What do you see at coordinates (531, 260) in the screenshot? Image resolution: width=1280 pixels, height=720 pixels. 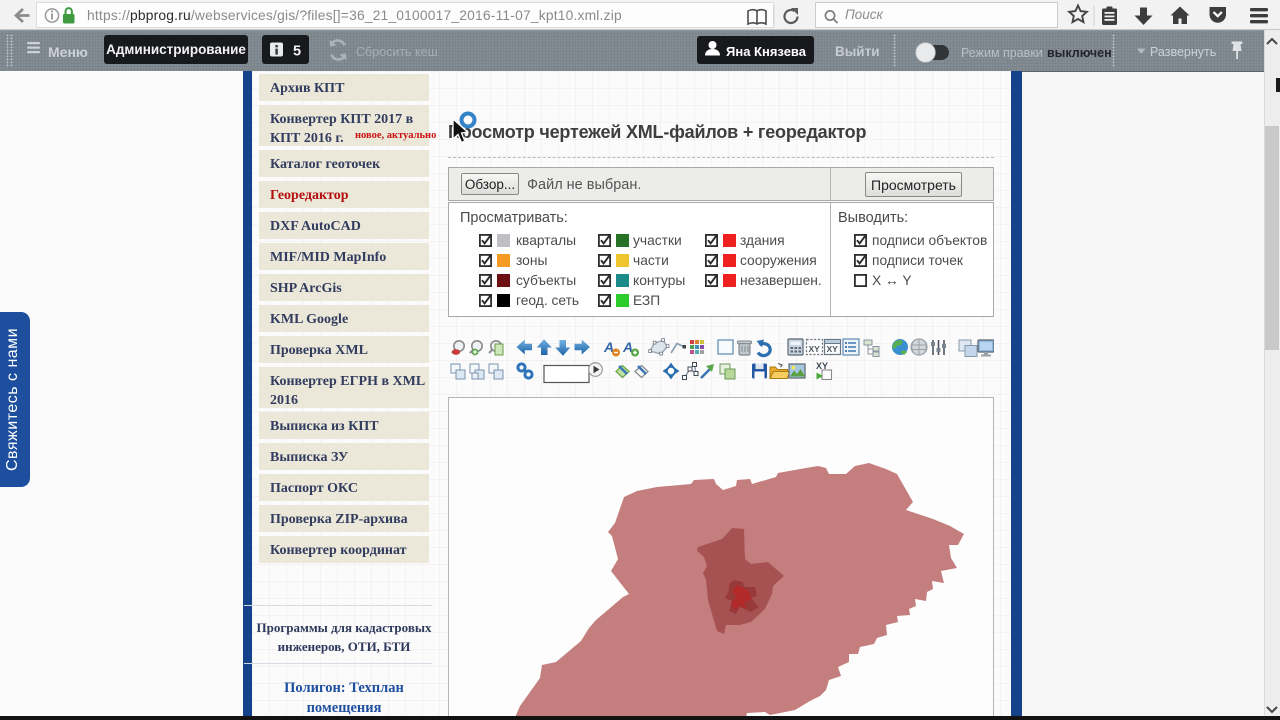 I see `svg-text: зоны` at bounding box center [531, 260].